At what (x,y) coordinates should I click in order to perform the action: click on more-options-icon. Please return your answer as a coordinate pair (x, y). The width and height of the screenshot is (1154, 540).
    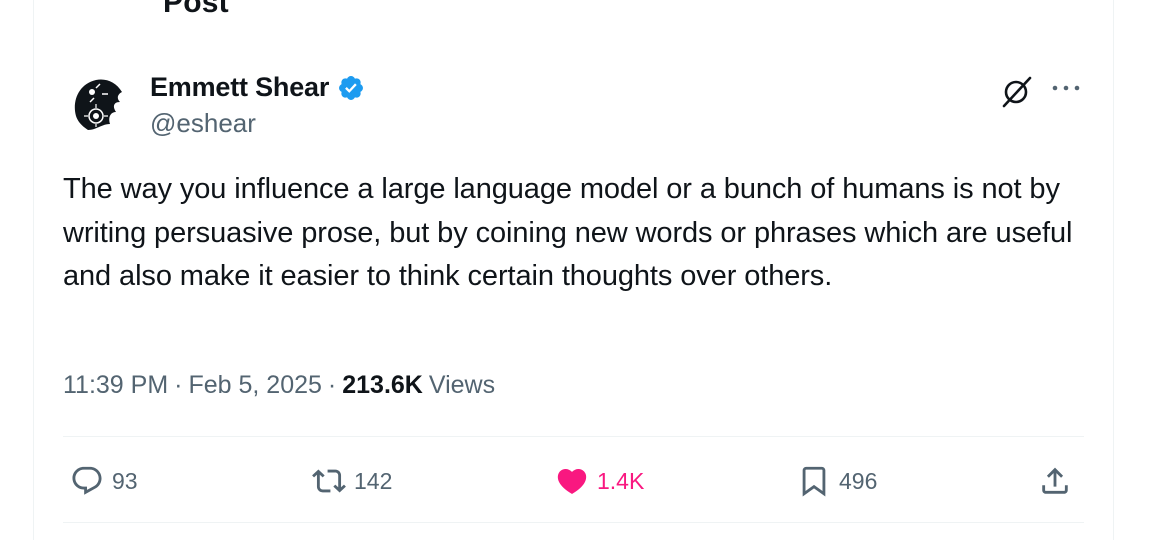
    Looking at the image, I should click on (1066, 88).